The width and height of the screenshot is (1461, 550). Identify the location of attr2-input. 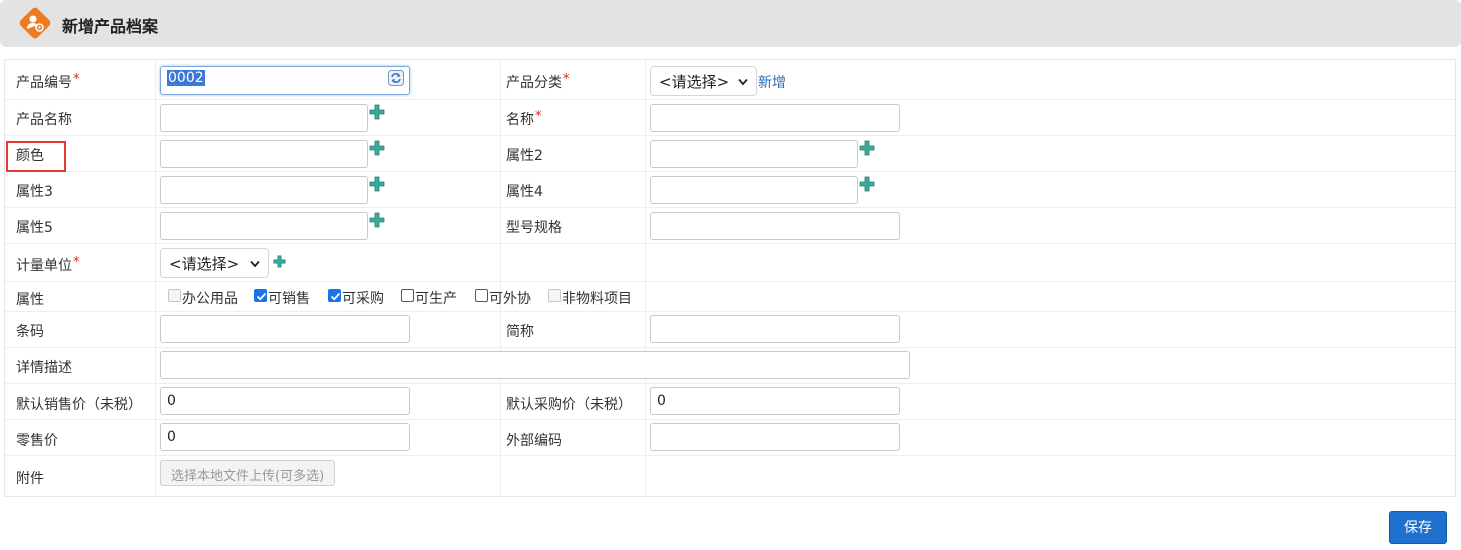
(754, 154).